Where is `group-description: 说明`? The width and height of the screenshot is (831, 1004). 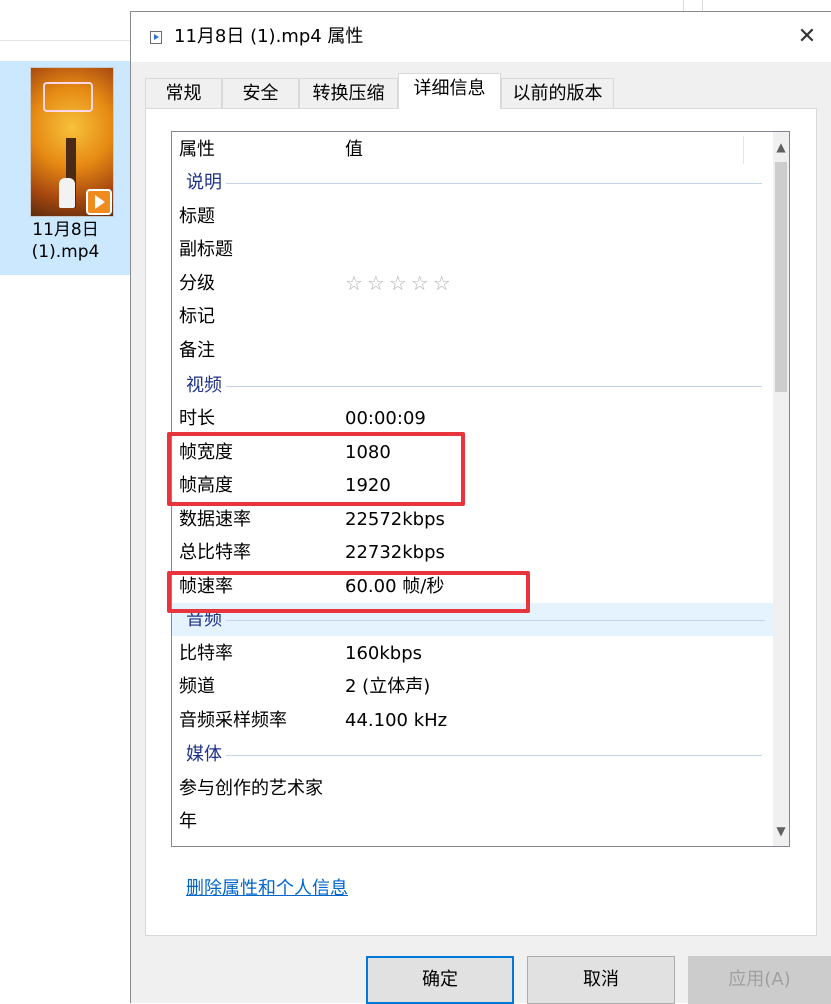
group-description: 说明 is located at coordinates (471, 182).